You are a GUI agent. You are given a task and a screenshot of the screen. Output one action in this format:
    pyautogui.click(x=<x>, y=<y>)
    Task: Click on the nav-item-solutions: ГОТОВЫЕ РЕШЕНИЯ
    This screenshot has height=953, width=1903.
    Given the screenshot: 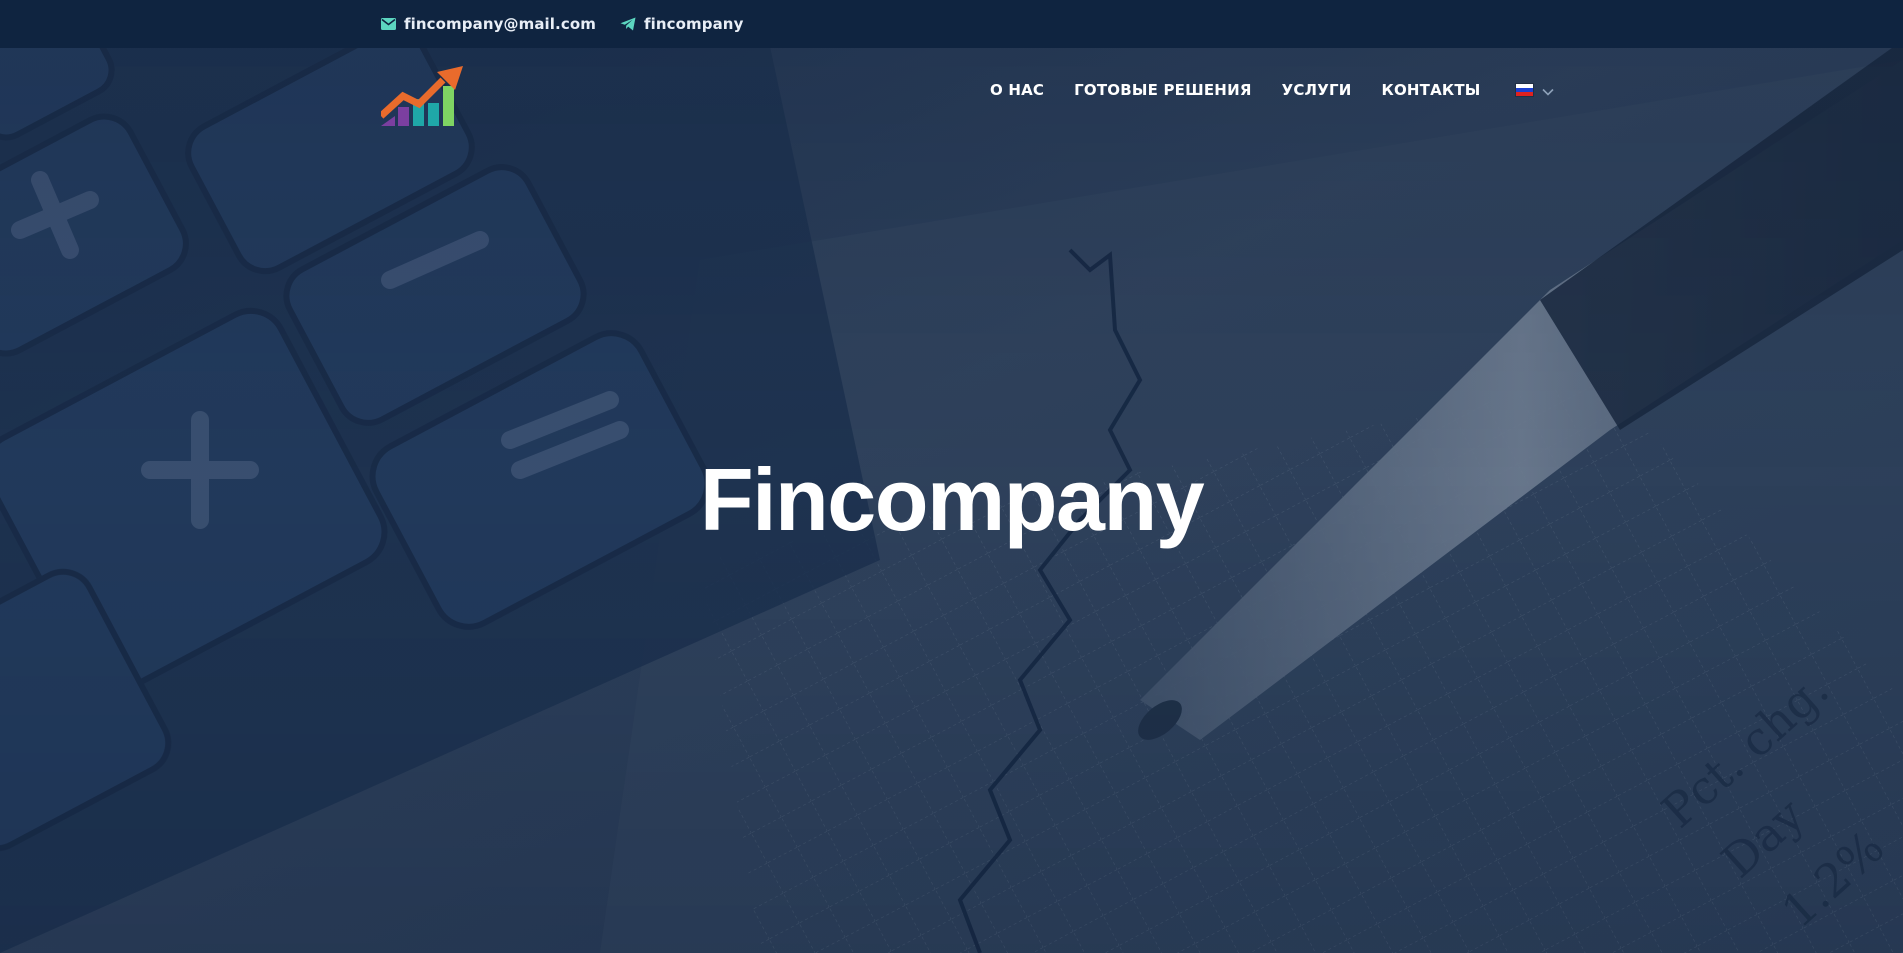 What is the action you would take?
    pyautogui.click(x=1162, y=90)
    